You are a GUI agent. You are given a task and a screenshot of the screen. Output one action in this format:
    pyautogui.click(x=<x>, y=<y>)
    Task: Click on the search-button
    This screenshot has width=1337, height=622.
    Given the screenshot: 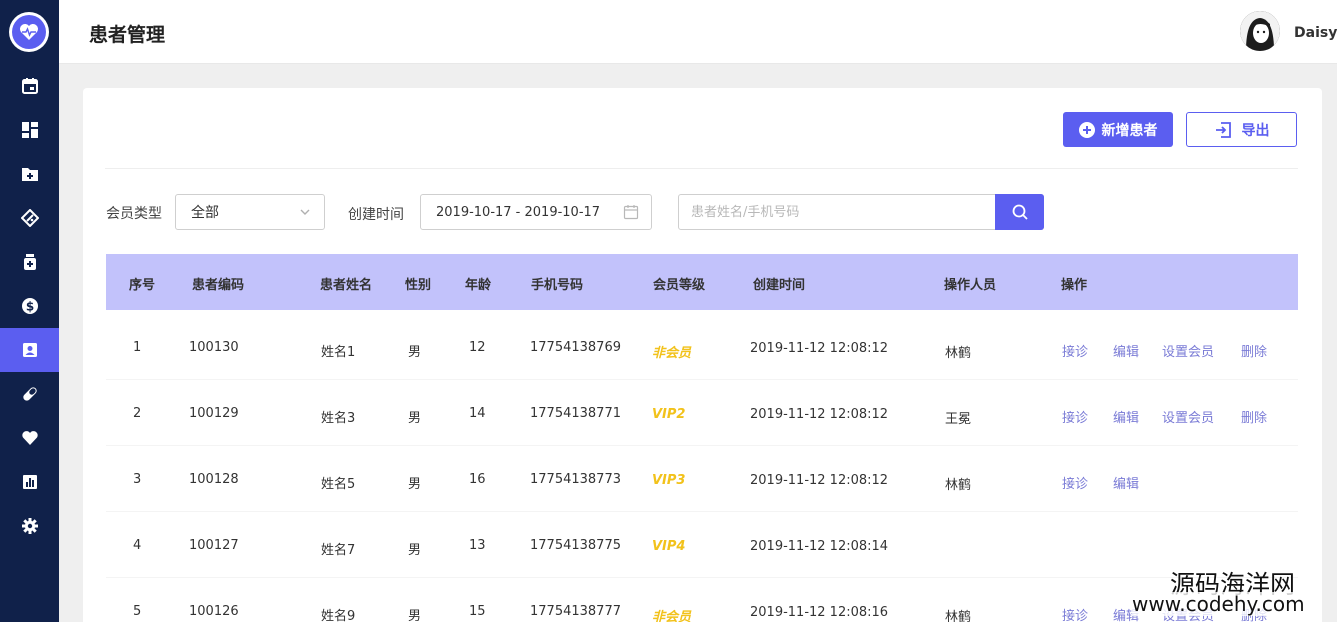 What is the action you would take?
    pyautogui.click(x=1019, y=212)
    